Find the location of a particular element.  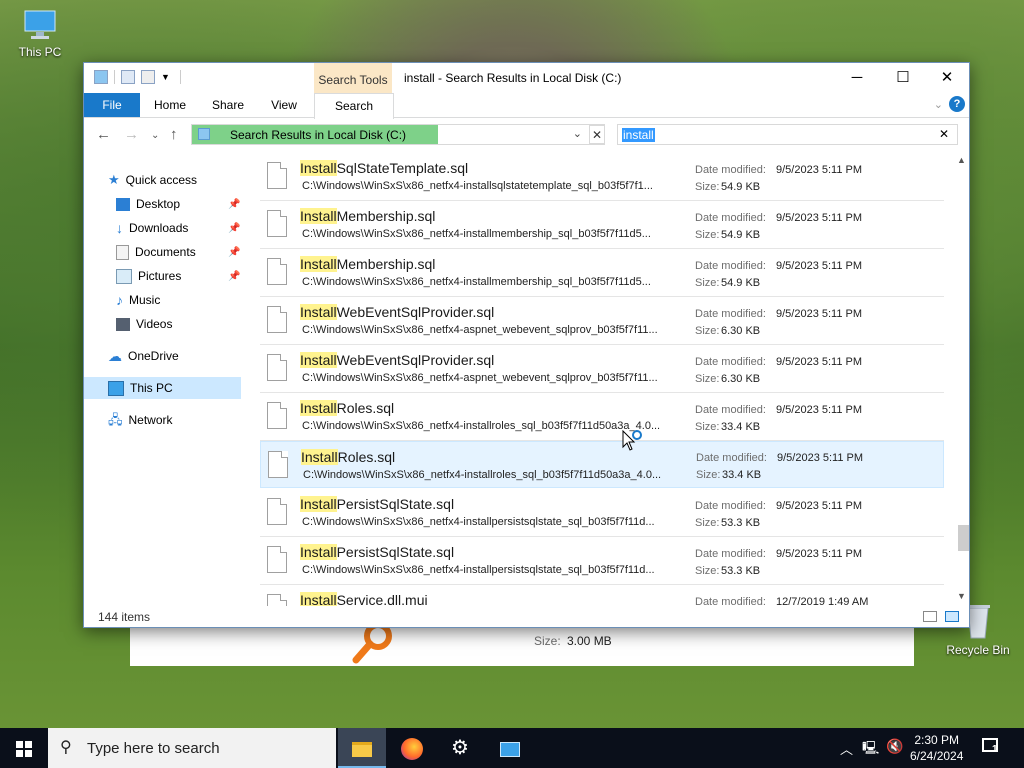

address-dropdown-icon: ⌄ is located at coordinates (577, 133).